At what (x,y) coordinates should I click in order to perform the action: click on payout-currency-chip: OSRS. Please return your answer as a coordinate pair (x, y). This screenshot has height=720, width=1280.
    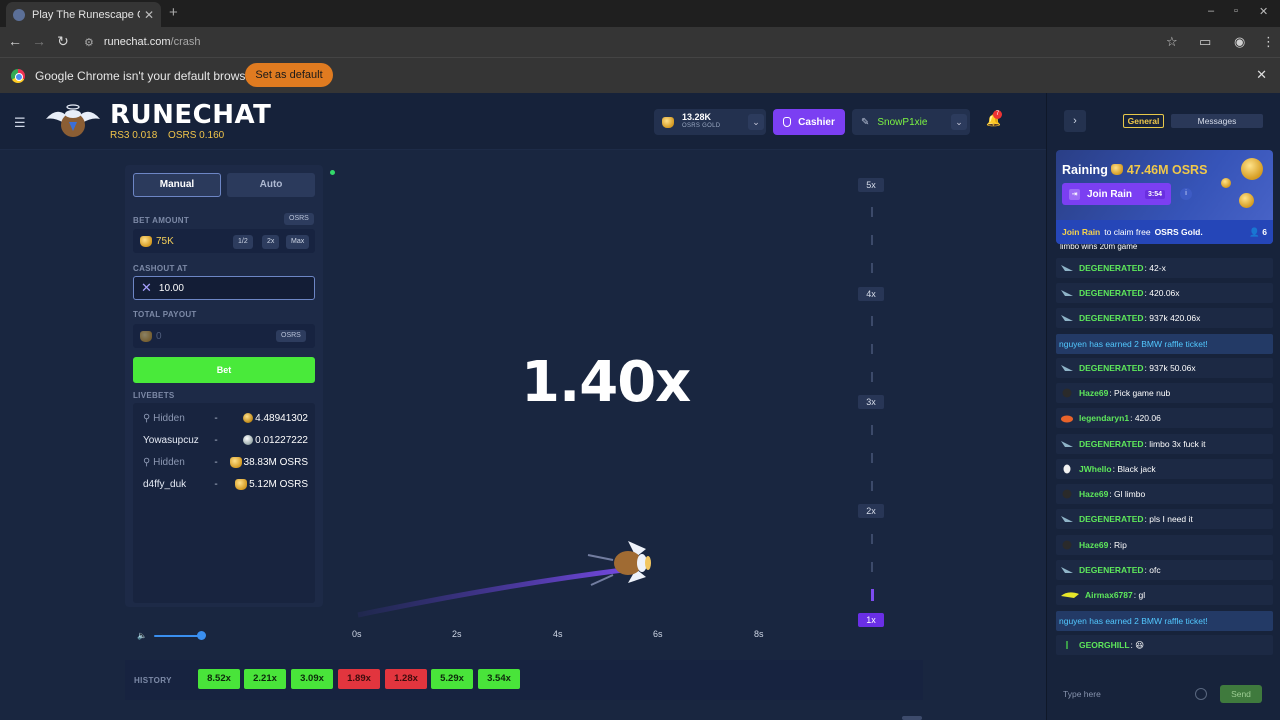
    Looking at the image, I should click on (291, 336).